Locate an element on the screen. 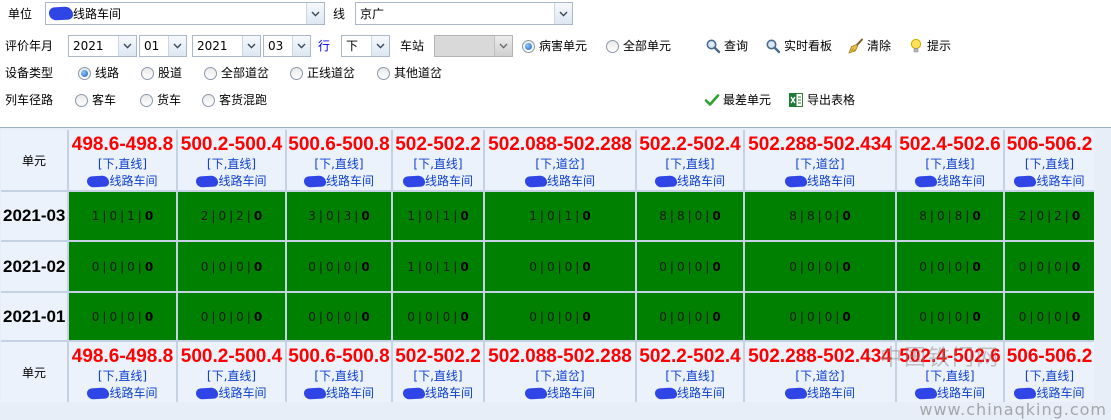 The width and height of the screenshot is (1111, 420). radio-device-all-turnouts: 全部道岔 is located at coordinates (236, 73).